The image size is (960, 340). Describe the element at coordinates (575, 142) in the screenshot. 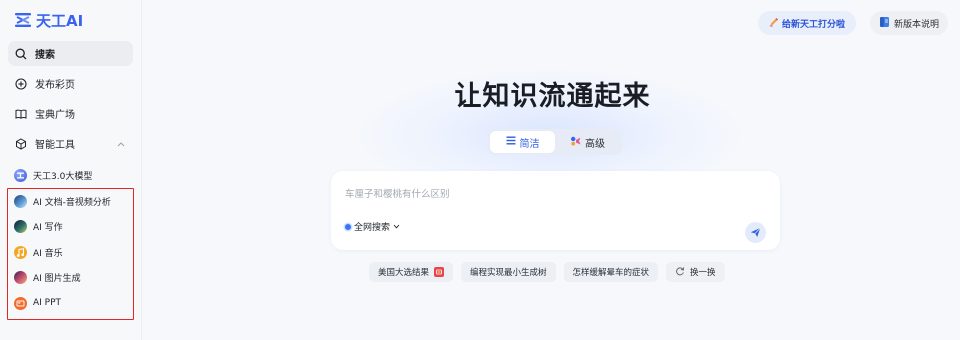

I see `advanced-icon` at that location.